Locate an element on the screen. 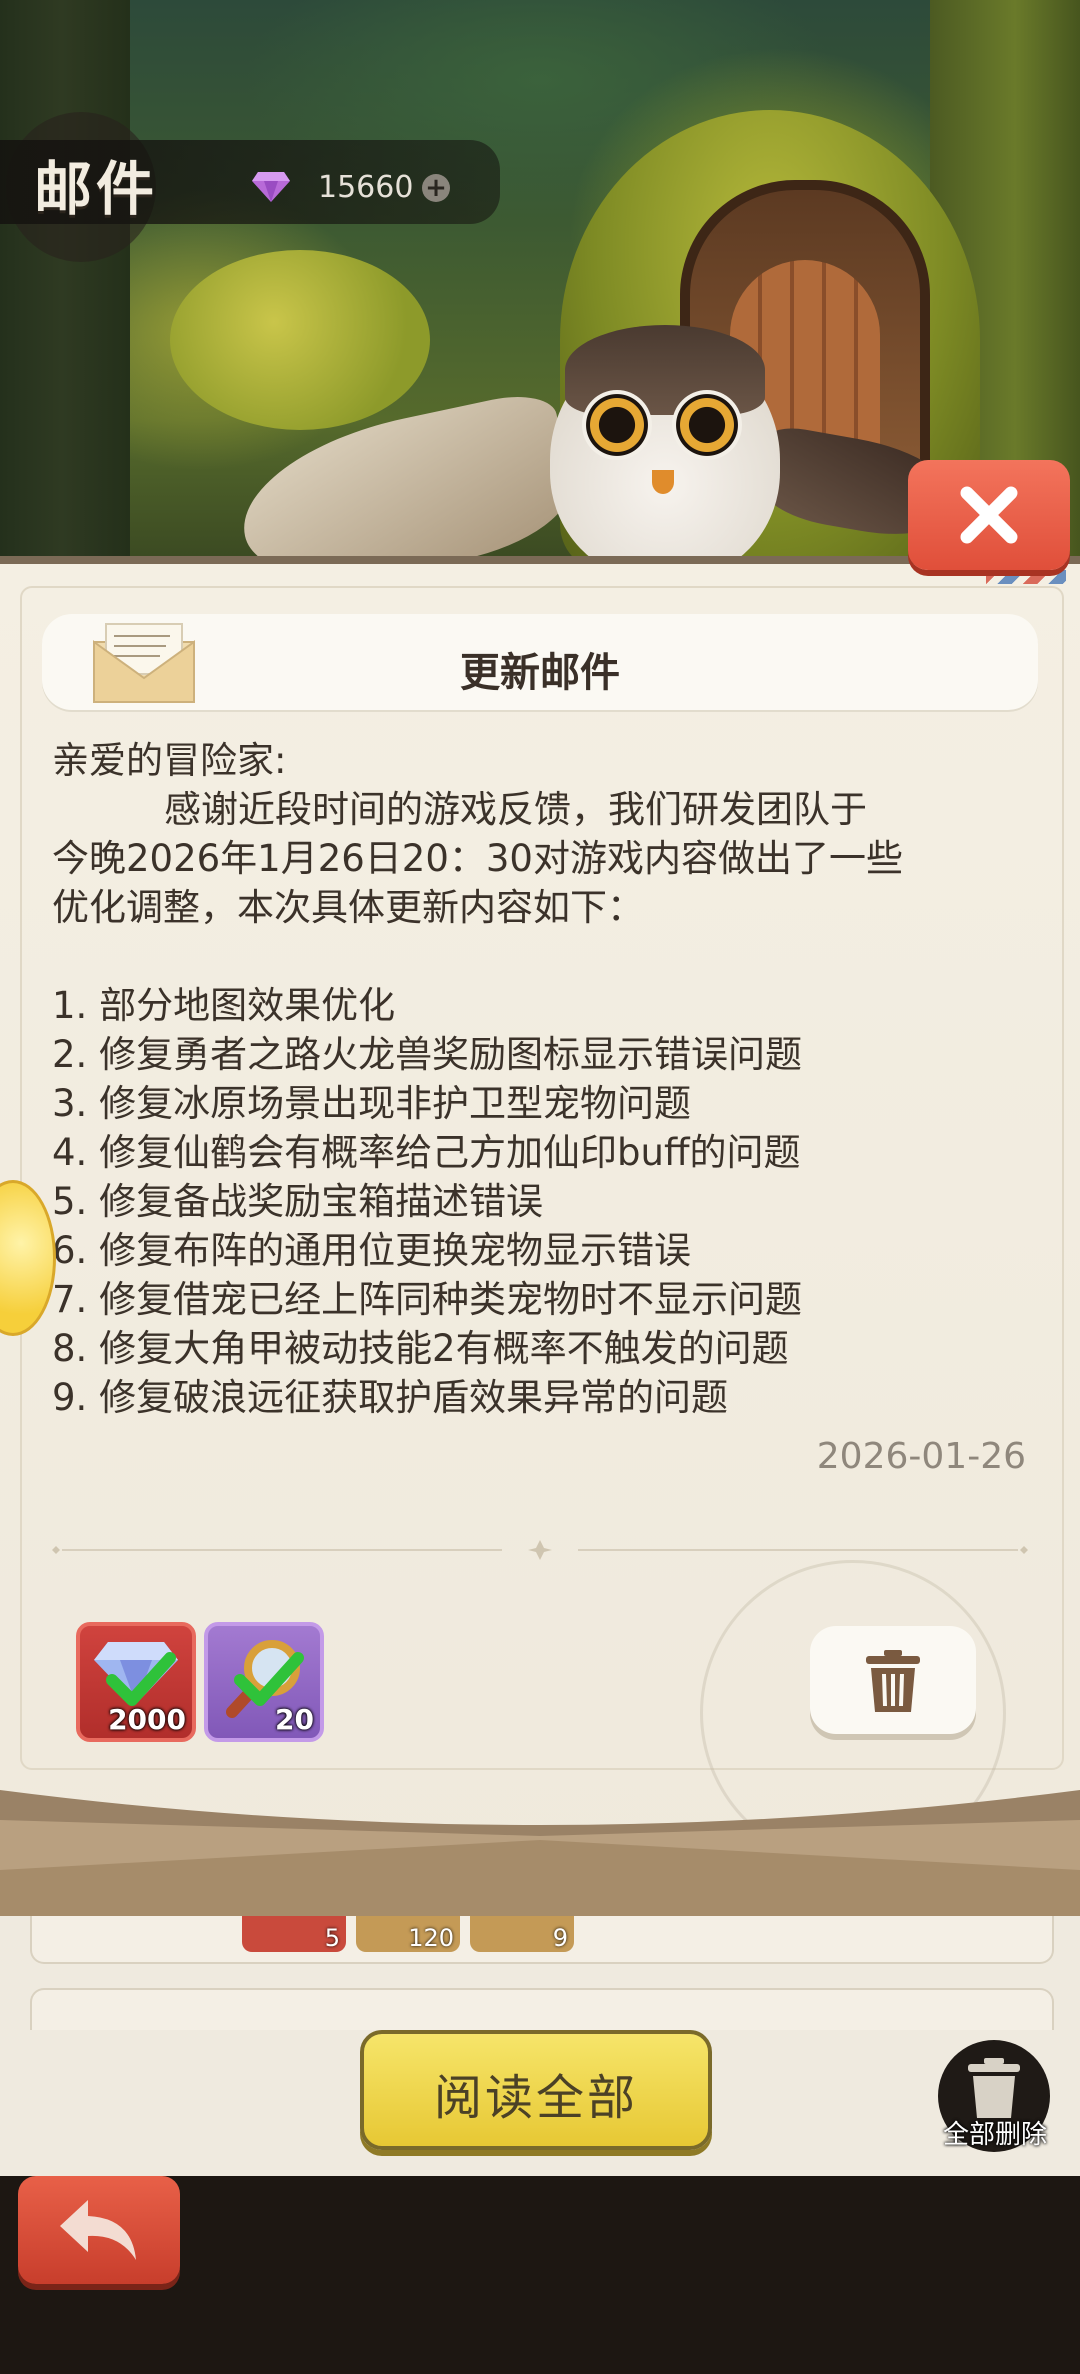 The width and height of the screenshot is (1080, 2374). update-list-item: 5. 修复备战奖励宝箱描述错误 is located at coordinates (298, 1201).